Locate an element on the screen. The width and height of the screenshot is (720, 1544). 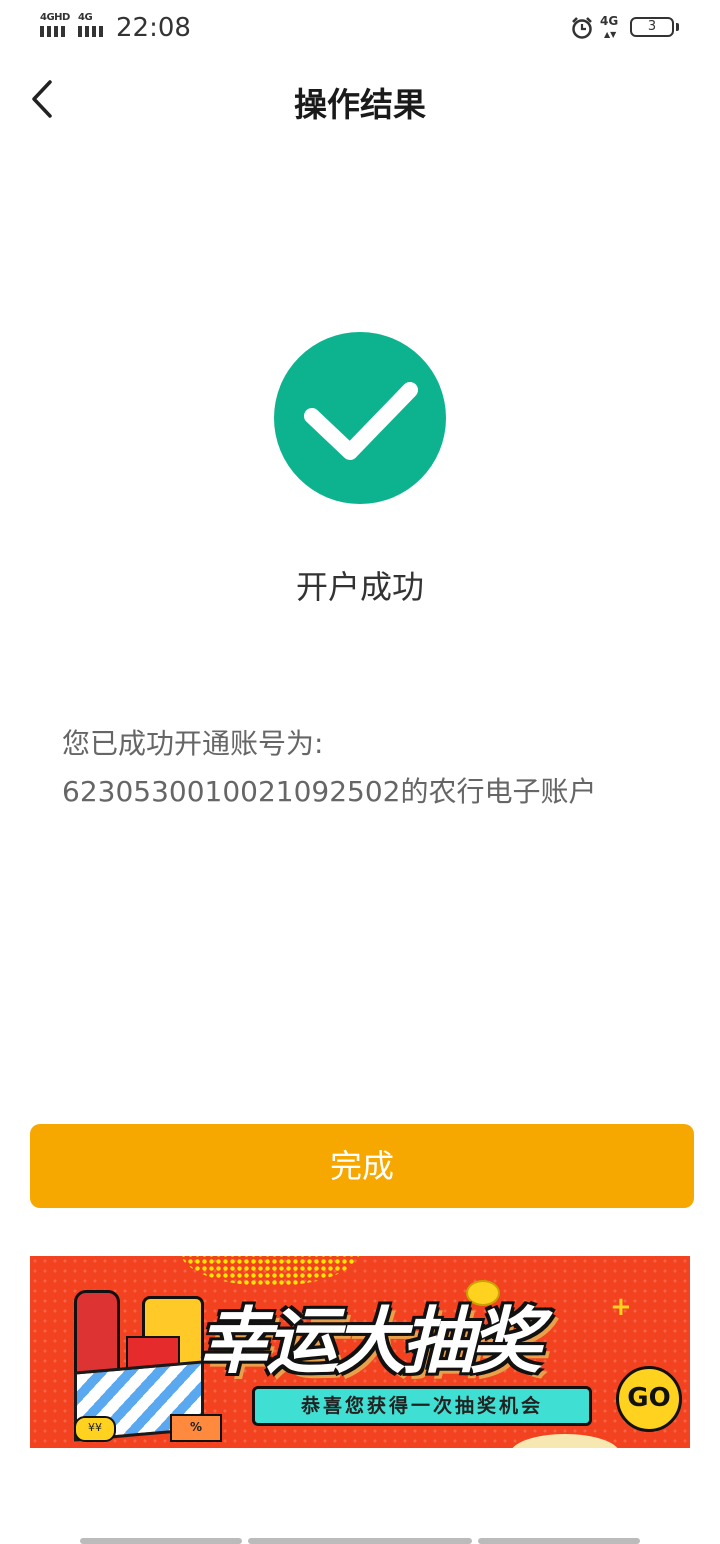
lottery-banner: ¥¥ % + 幸运大抽奖 恭喜您获得一次抽奖机会 GO is located at coordinates (360, 1352).